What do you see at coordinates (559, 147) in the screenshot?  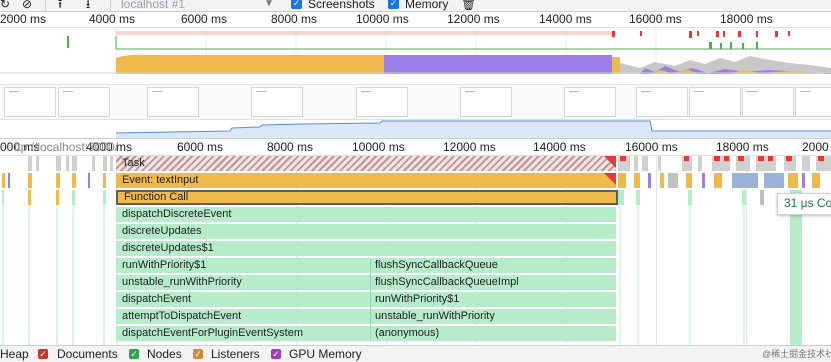 I see `main-tick: 14000 ms` at bounding box center [559, 147].